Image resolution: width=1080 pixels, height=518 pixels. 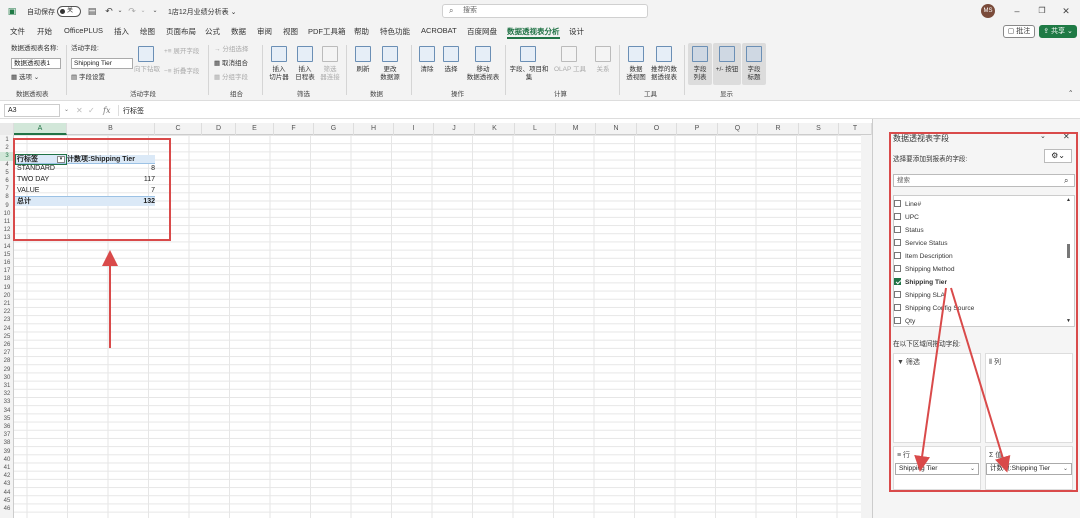 I want to click on column-header-r: R, so click(x=778, y=129).